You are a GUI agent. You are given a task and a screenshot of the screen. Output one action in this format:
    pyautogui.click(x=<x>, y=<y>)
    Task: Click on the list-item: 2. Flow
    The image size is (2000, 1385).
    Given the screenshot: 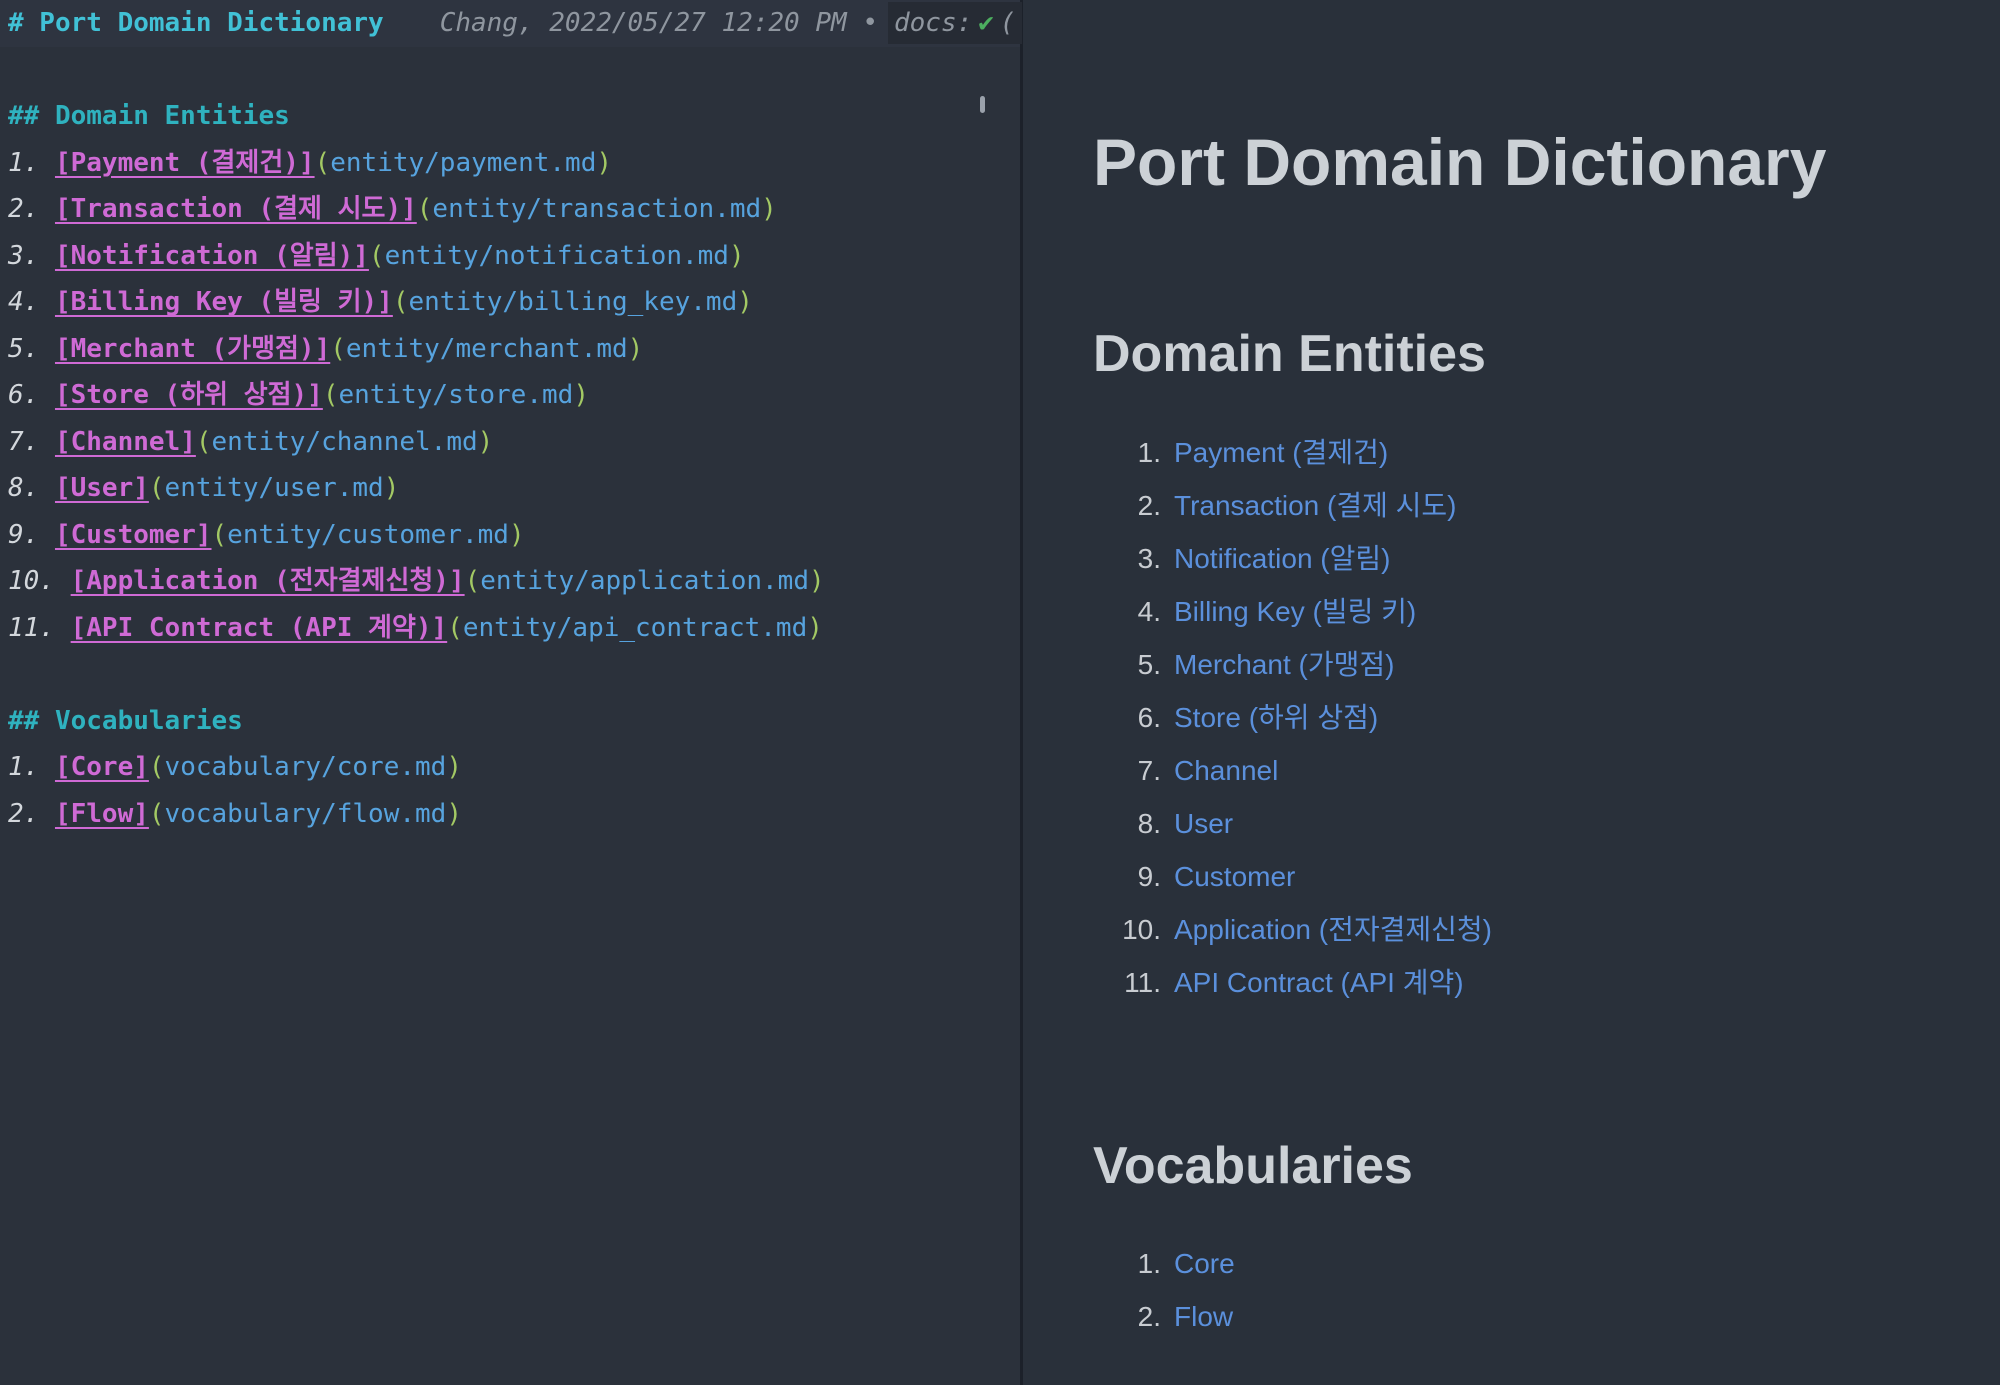 What is the action you would take?
    pyautogui.click(x=1546, y=1316)
    